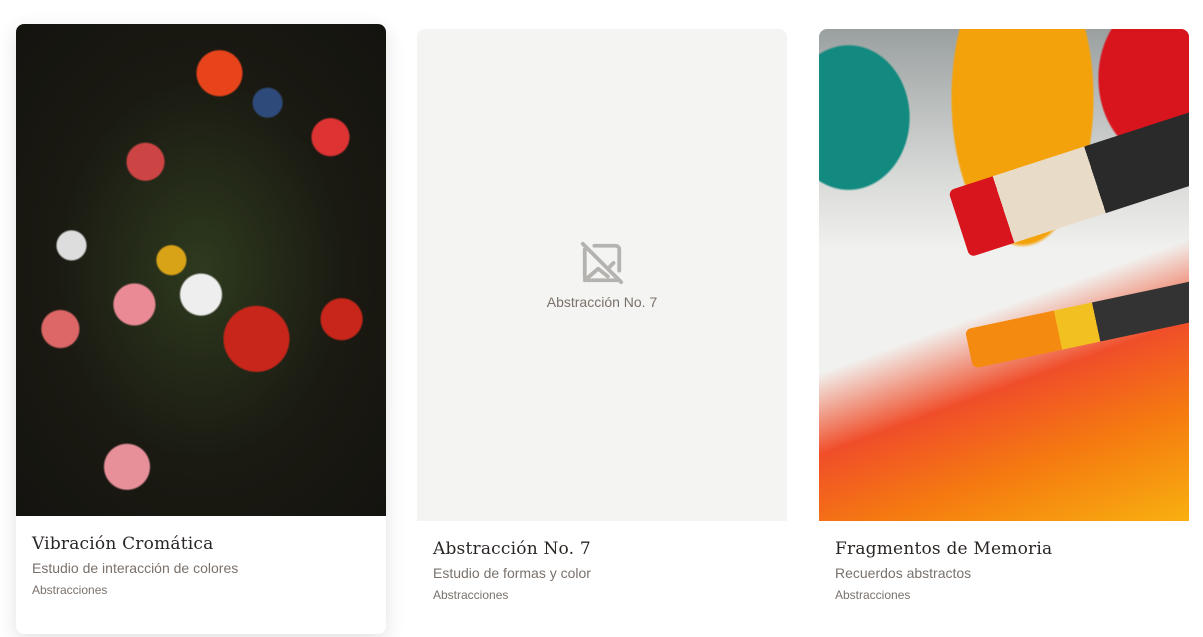 This screenshot has width=1203, height=637. I want to click on artwork-subtitle: Estudio de formas y color, so click(512, 573).